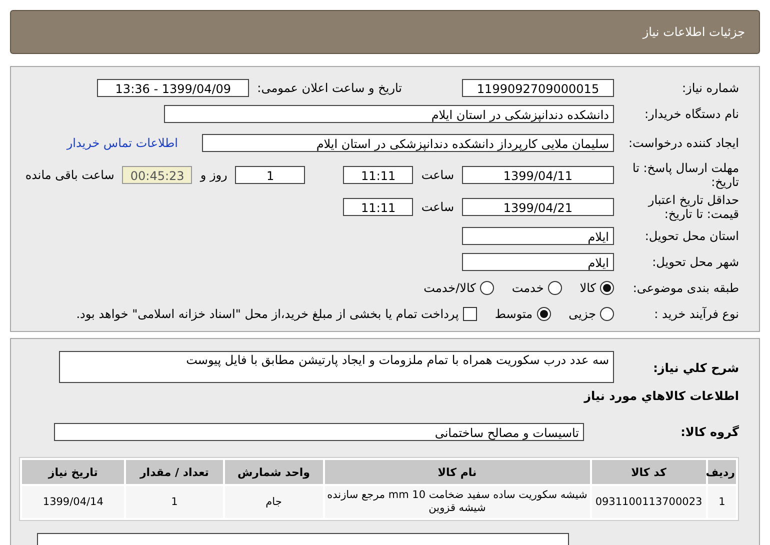 Image resolution: width=770 pixels, height=545 pixels. Describe the element at coordinates (709, 432) in the screenshot. I see `field-label: گروه کالا:` at that location.